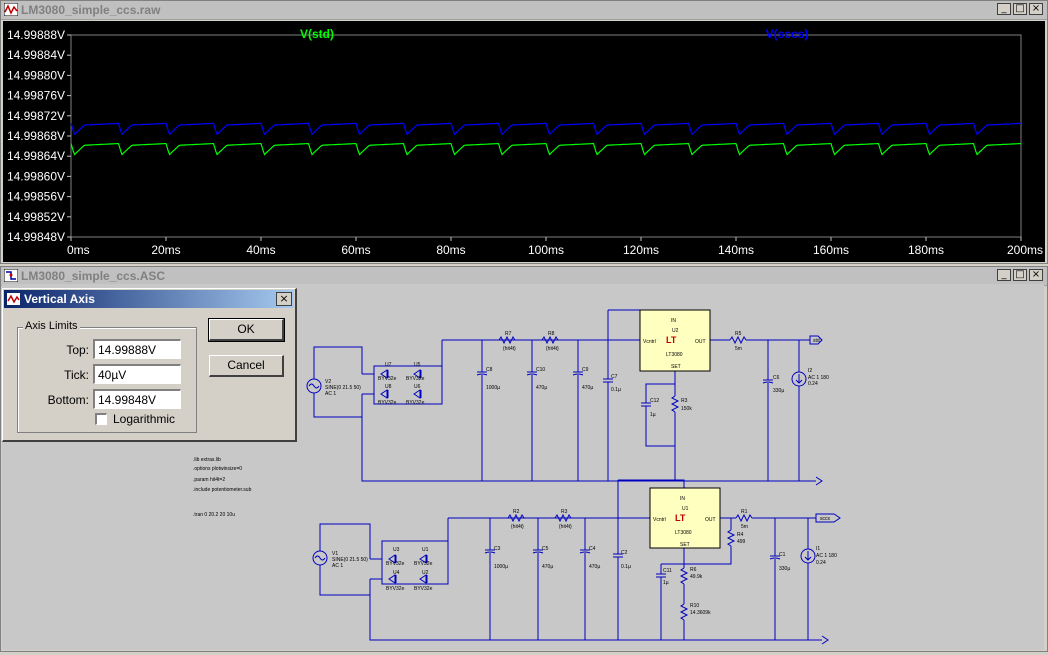  Describe the element at coordinates (741, 542) in the screenshot. I see `svg-text: 499` at that location.